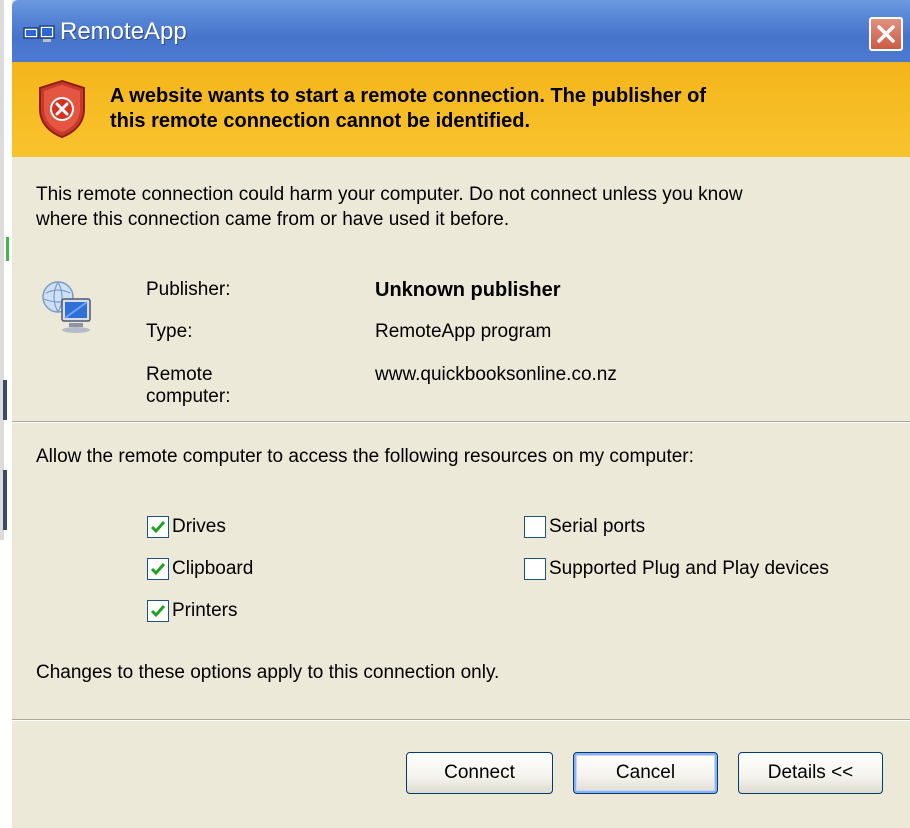  What do you see at coordinates (468, 290) in the screenshot?
I see `publisher-value: Unknown publisher` at bounding box center [468, 290].